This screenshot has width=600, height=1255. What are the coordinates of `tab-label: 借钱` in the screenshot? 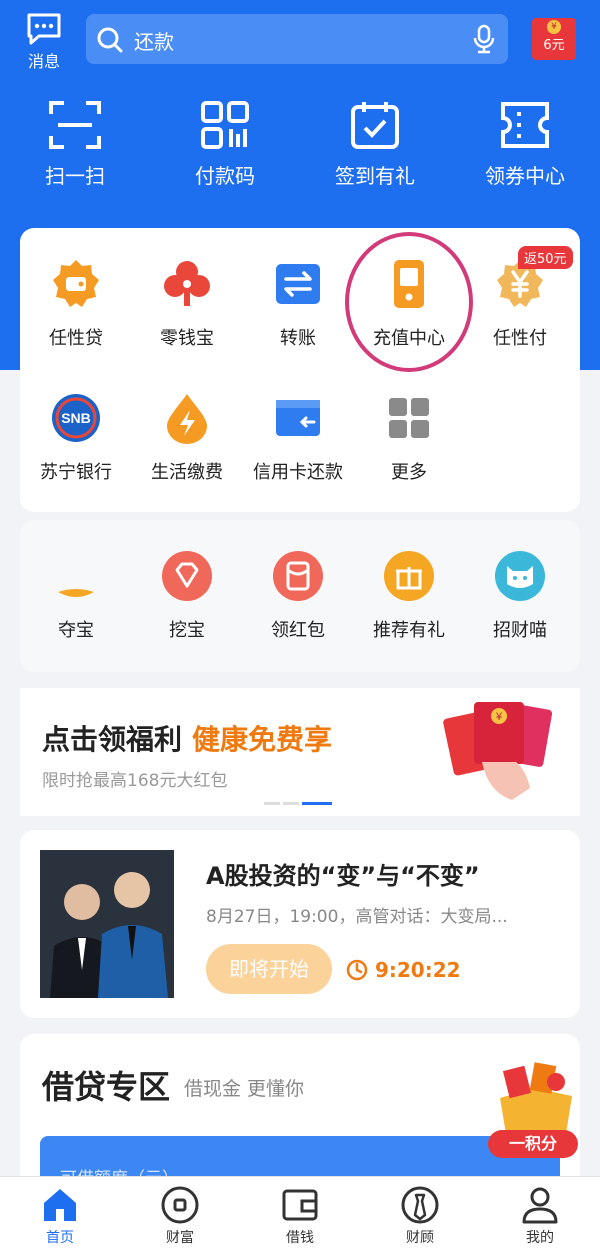 It's located at (300, 1238).